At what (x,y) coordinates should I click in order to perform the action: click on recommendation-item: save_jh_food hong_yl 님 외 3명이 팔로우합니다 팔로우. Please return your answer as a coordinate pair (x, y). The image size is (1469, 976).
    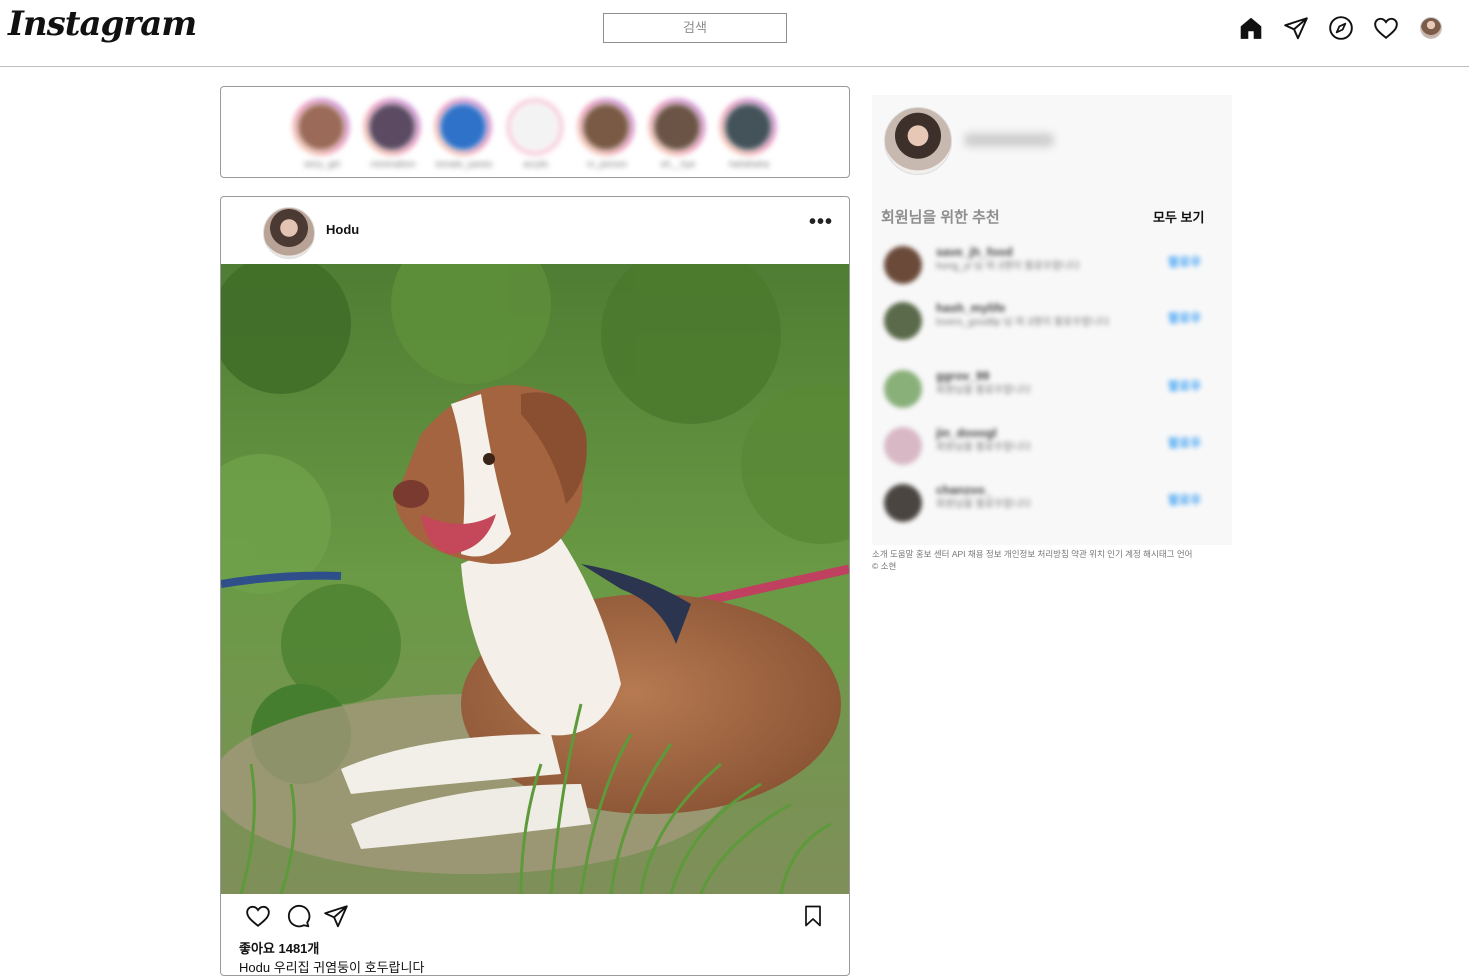
    Looking at the image, I should click on (1049, 266).